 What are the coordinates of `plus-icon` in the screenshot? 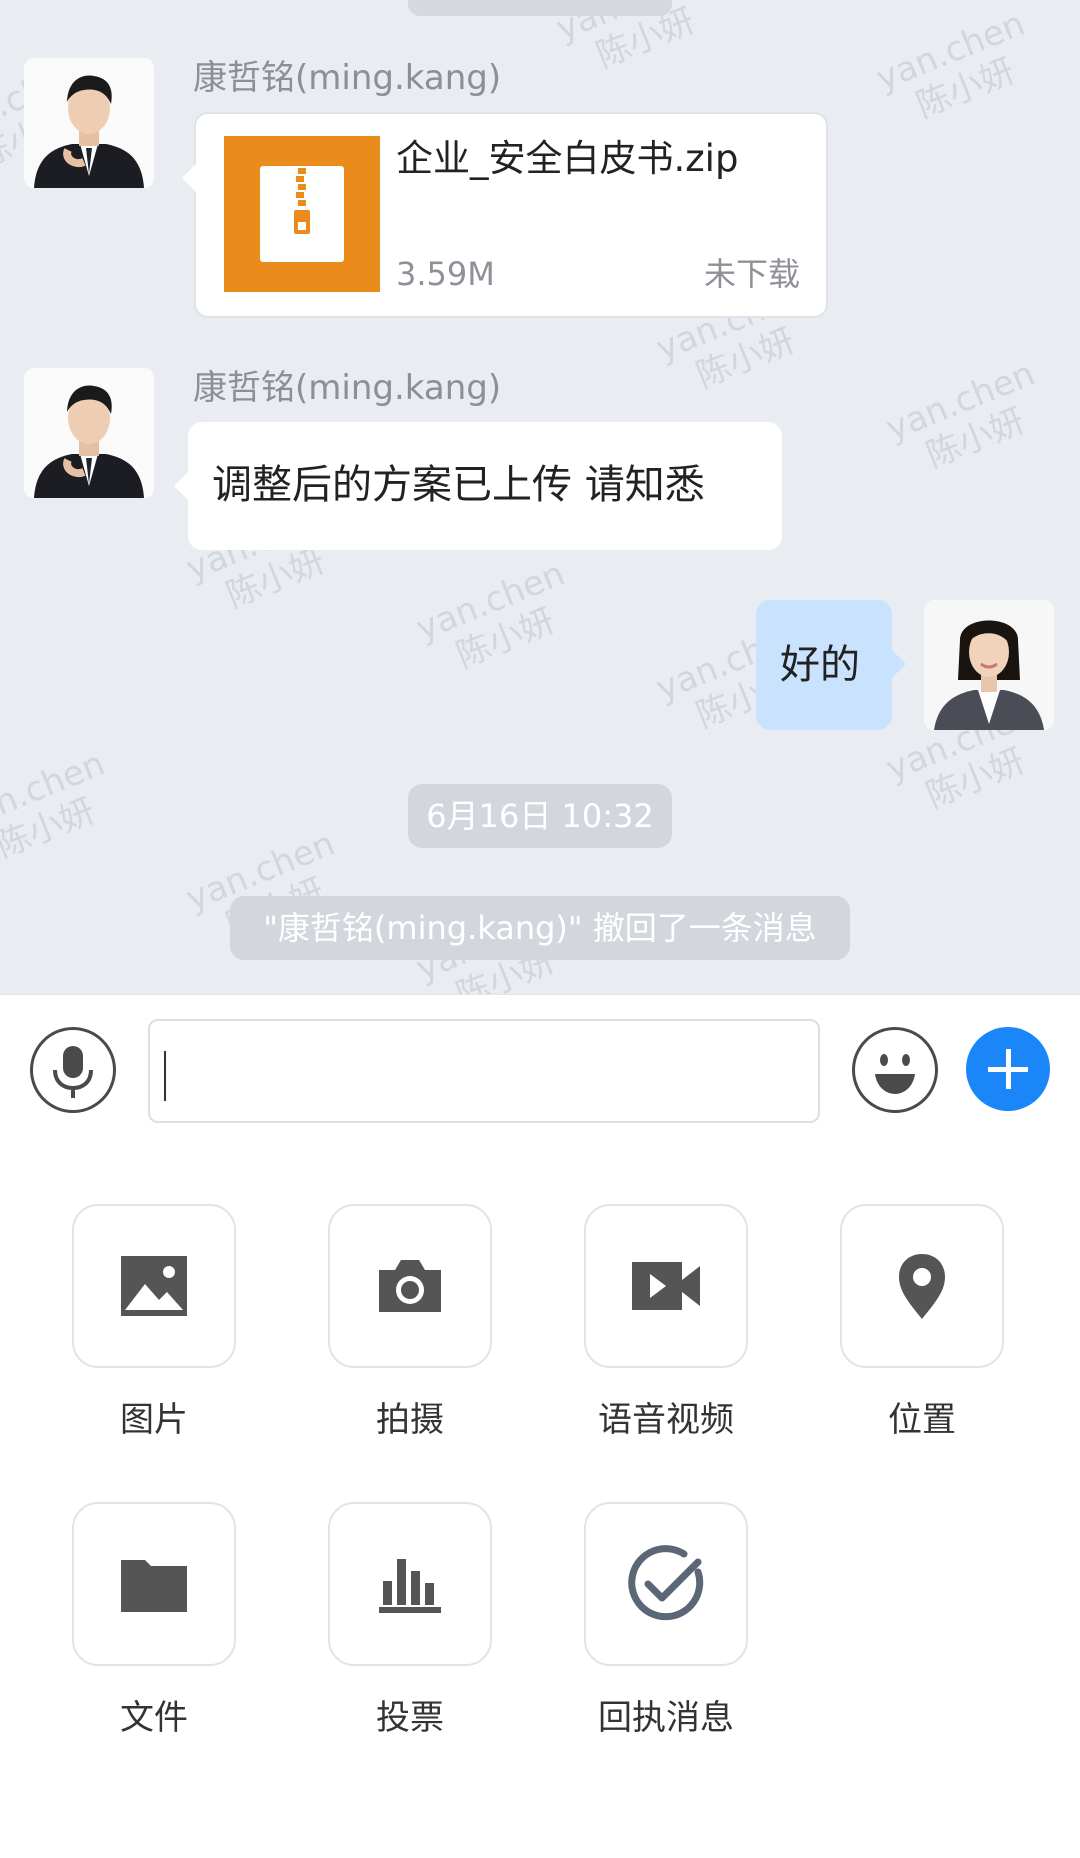 It's located at (1008, 1069).